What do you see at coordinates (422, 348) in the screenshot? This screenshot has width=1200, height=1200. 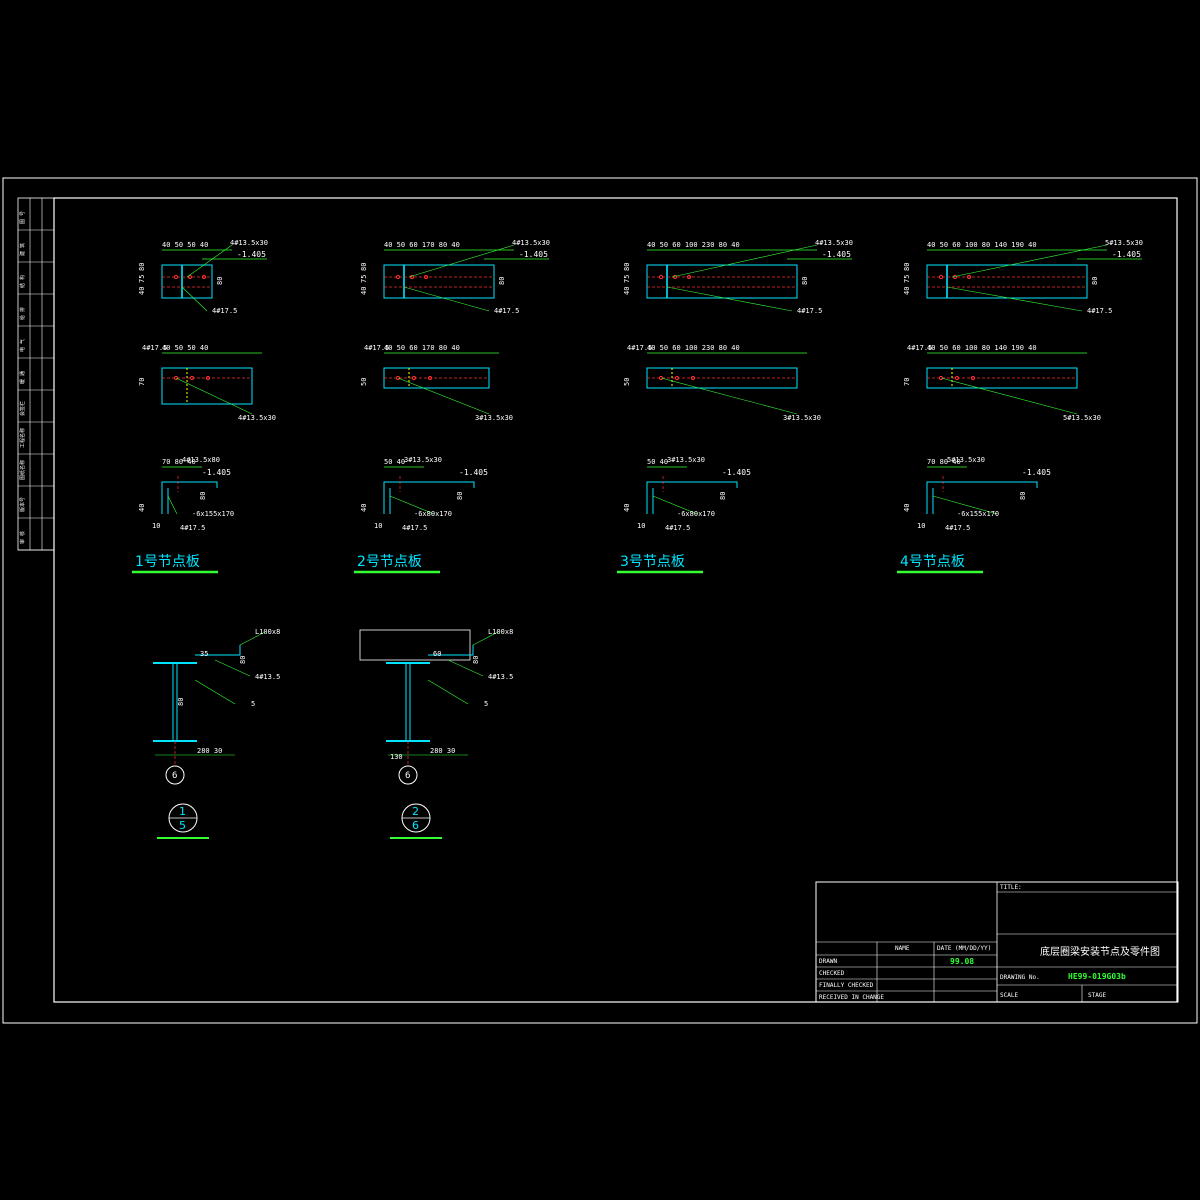 I see `mid-dims: 40 50 60 170 80 40` at bounding box center [422, 348].